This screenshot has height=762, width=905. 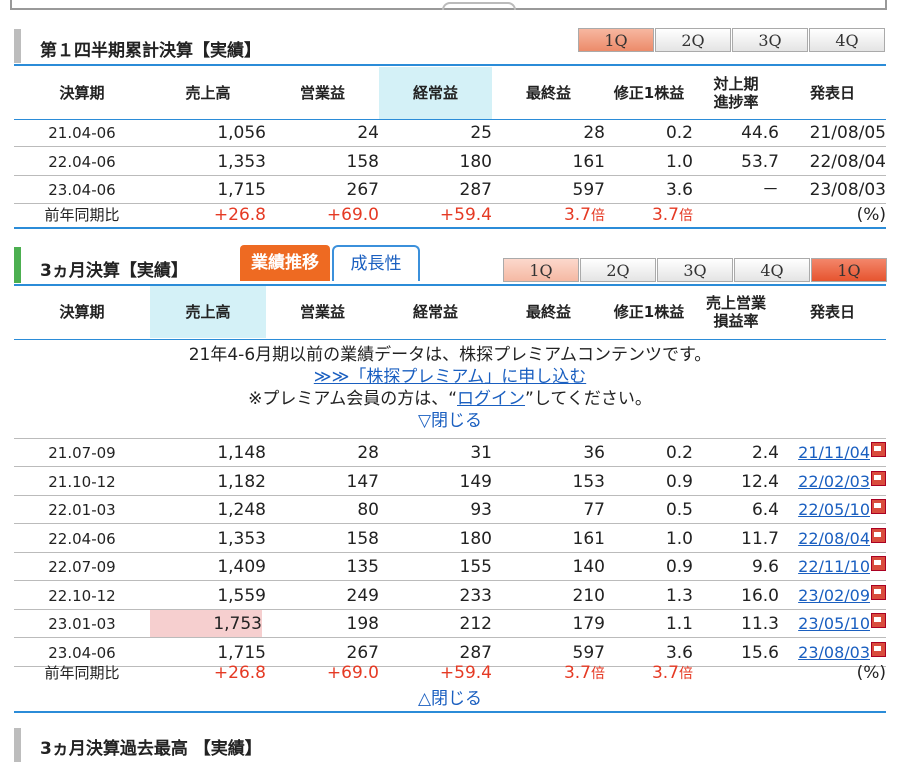 I want to click on cell-period: 21.04-06, so click(x=82, y=133).